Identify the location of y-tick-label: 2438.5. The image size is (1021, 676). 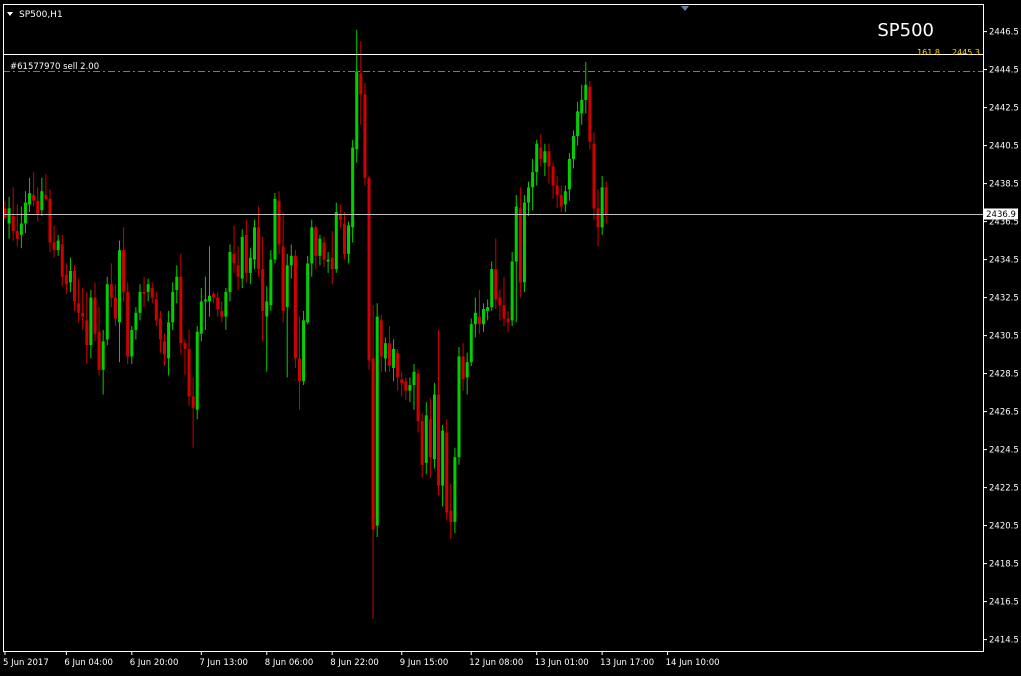
(1004, 185).